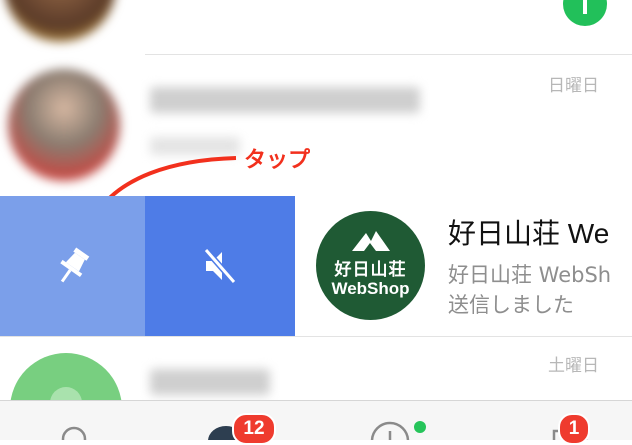 The height and width of the screenshot is (445, 632). What do you see at coordinates (254, 429) in the screenshot?
I see `chats-badge: 12` at bounding box center [254, 429].